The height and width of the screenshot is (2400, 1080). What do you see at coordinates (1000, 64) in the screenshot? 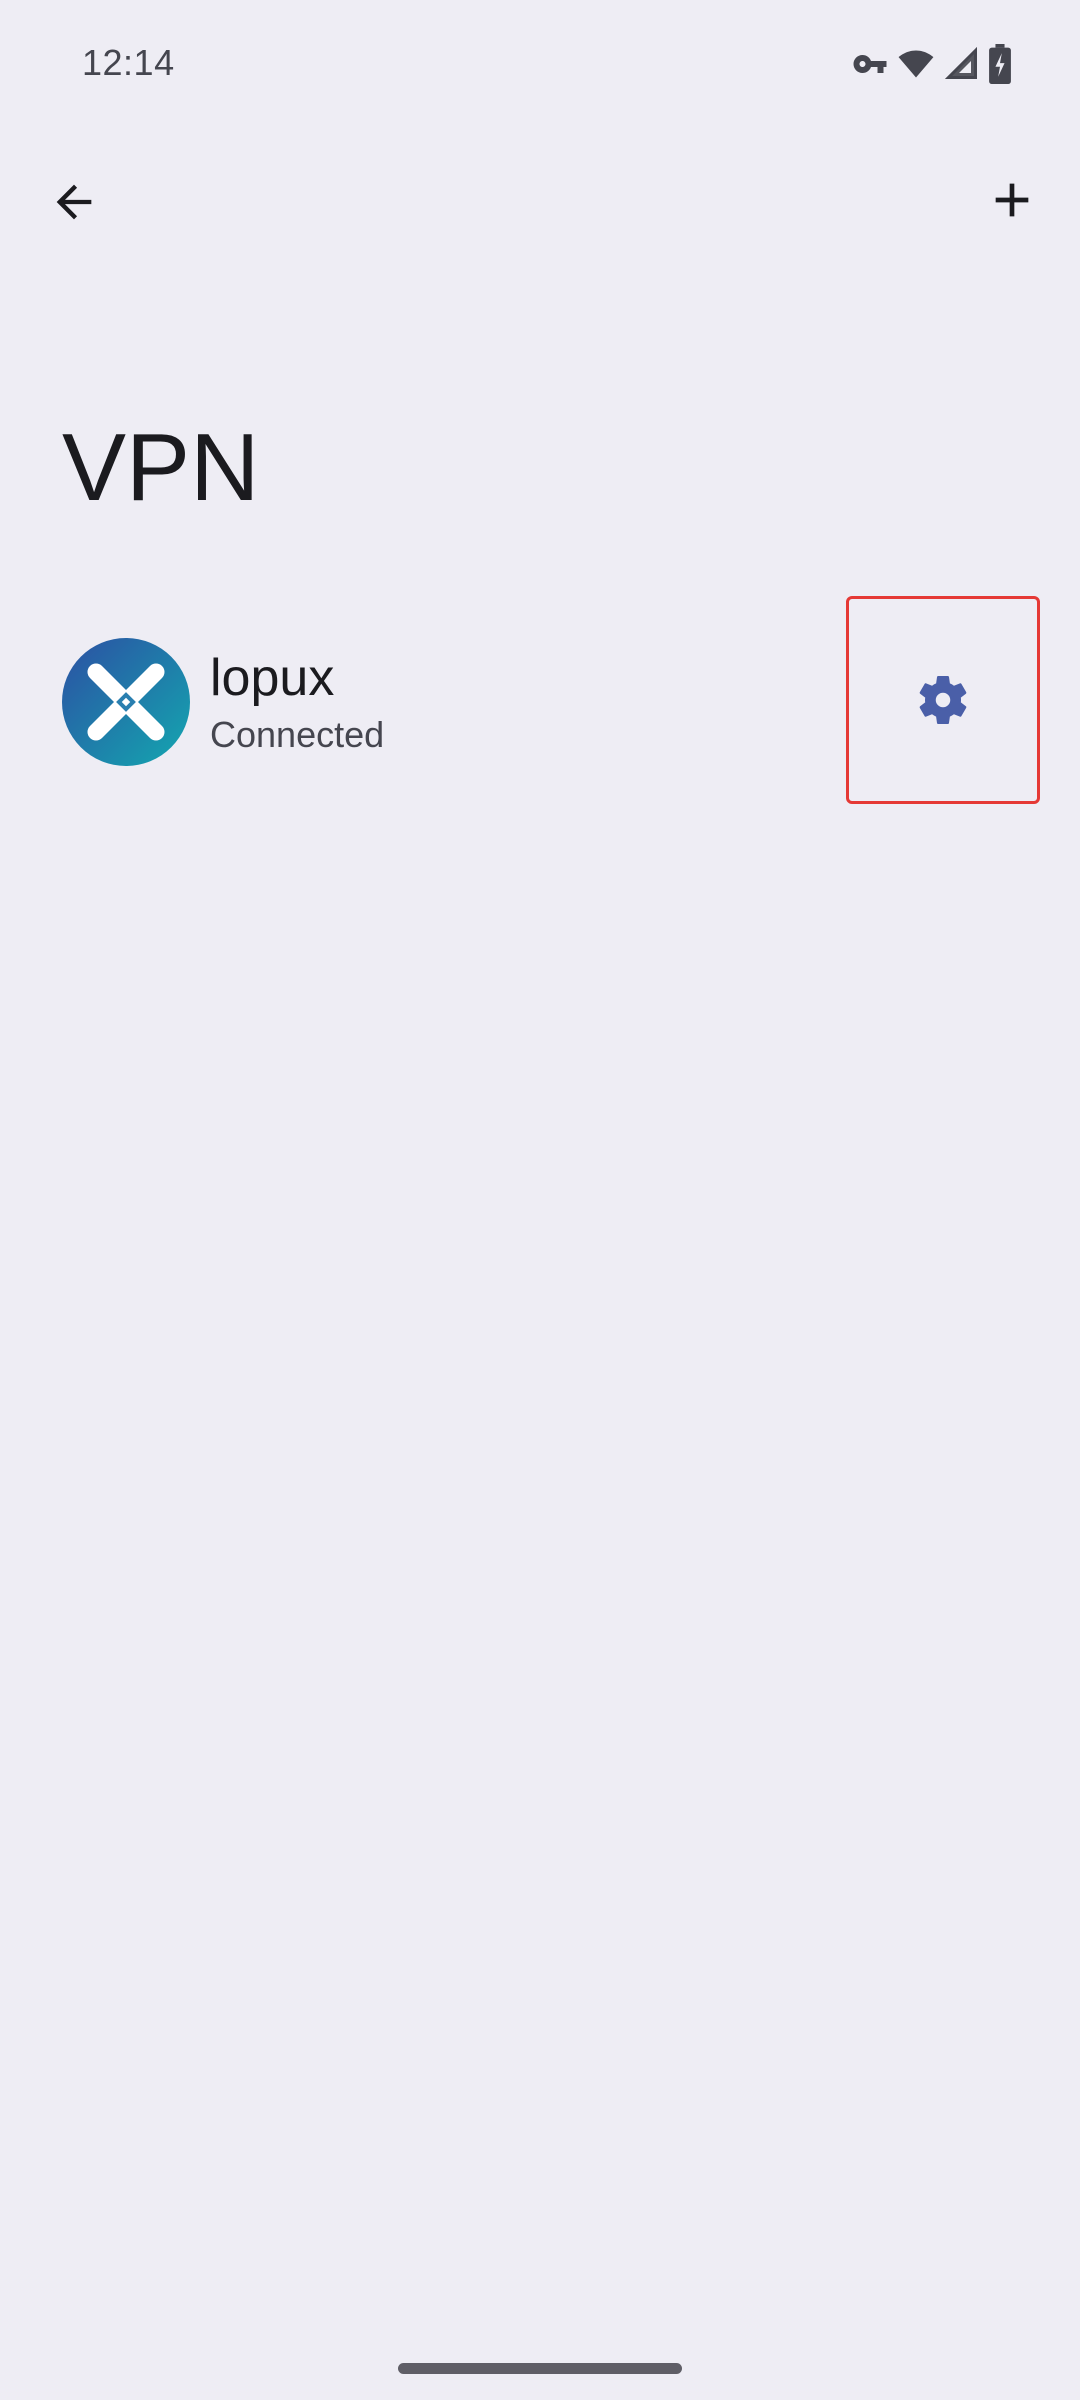
I see `battery-charging-icon` at bounding box center [1000, 64].